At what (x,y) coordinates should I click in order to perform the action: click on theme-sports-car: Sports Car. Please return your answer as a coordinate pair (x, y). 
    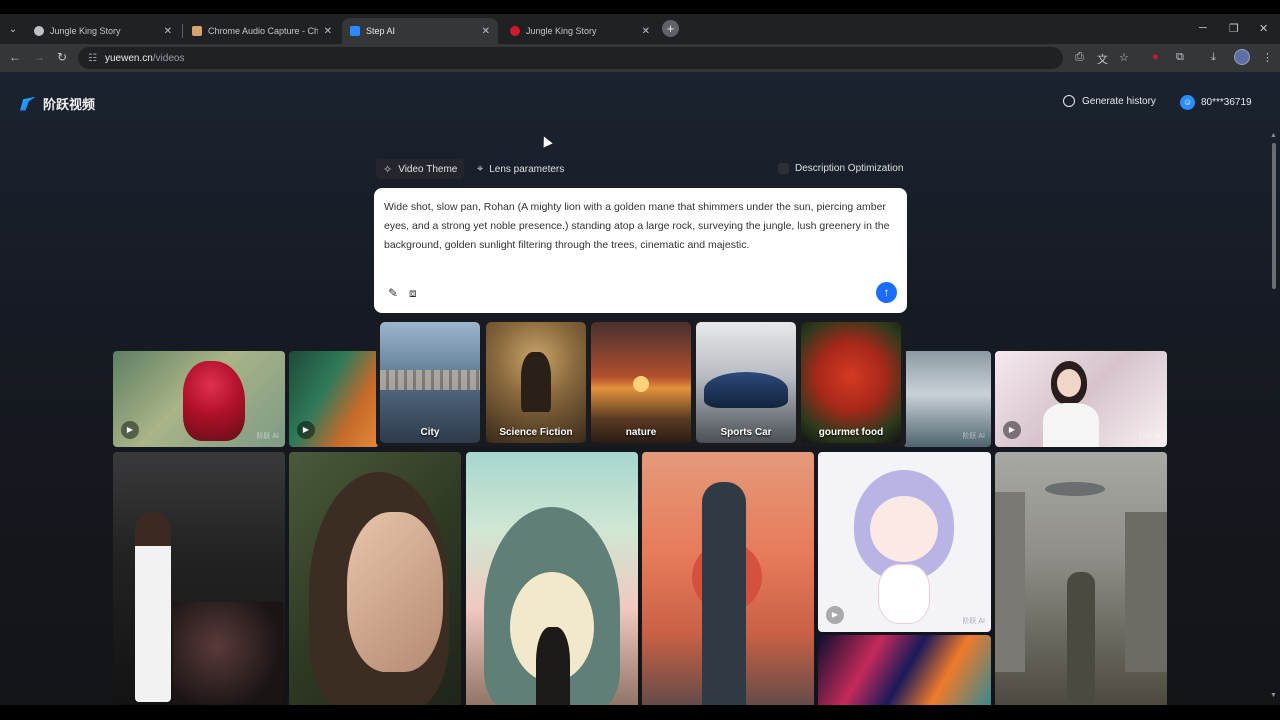
    Looking at the image, I should click on (746, 382).